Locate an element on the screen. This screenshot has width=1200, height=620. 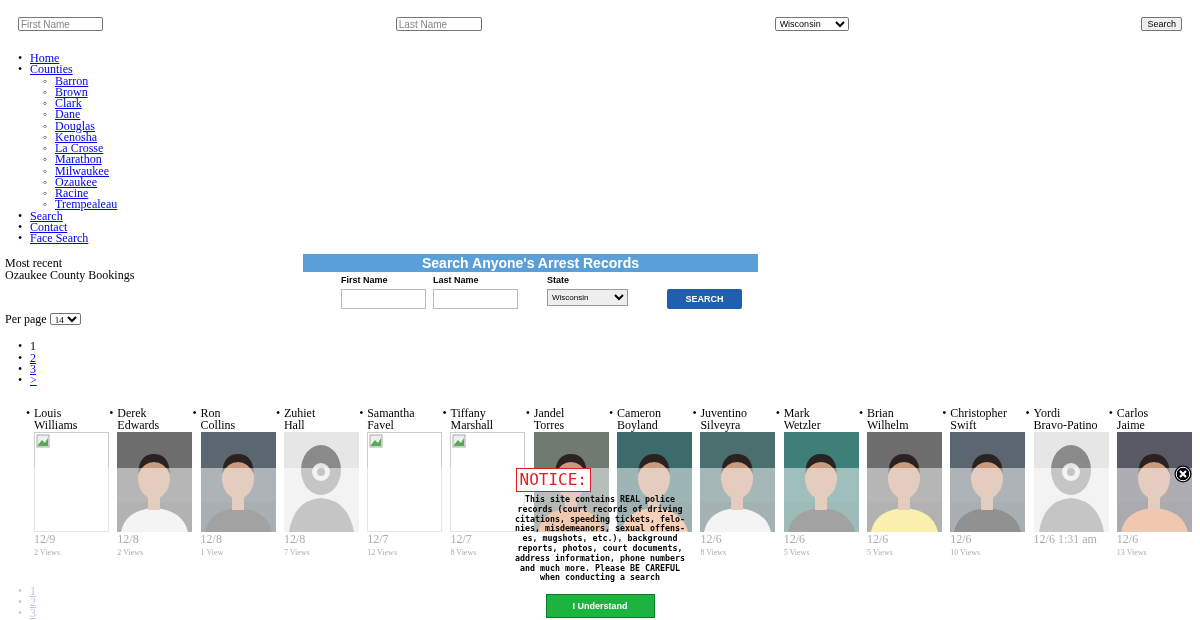
person-name: Samantha Favel is located at coordinates (391, 419).